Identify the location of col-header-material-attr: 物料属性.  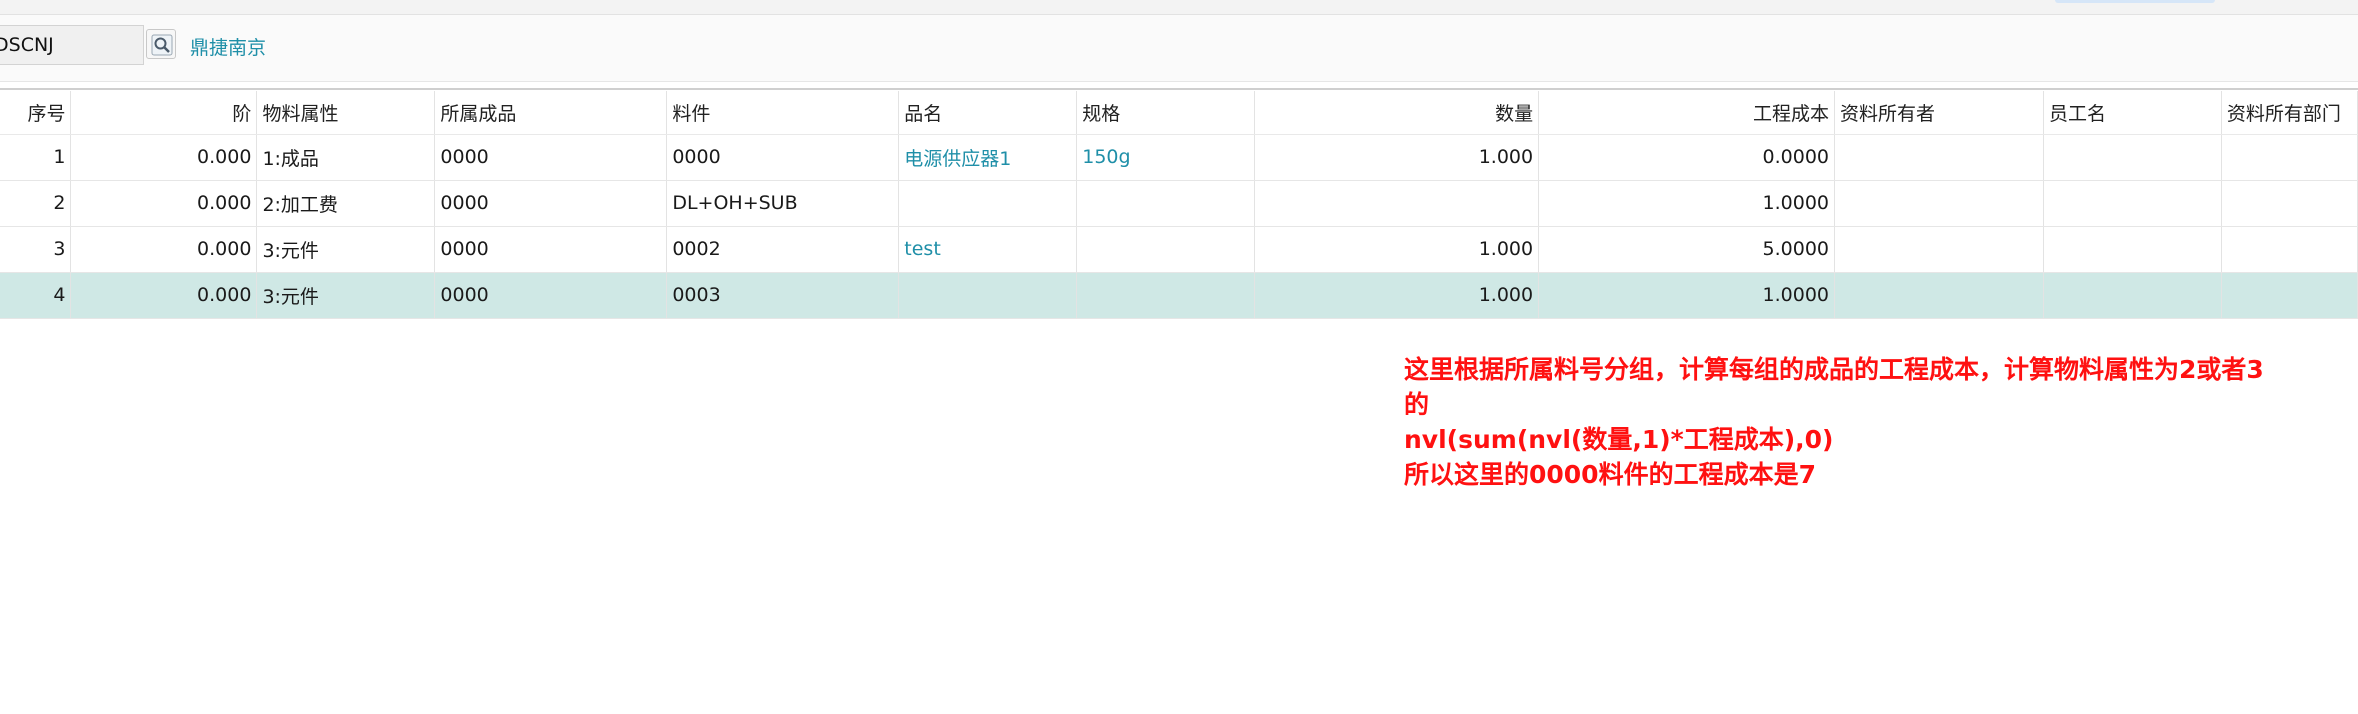
(346, 113).